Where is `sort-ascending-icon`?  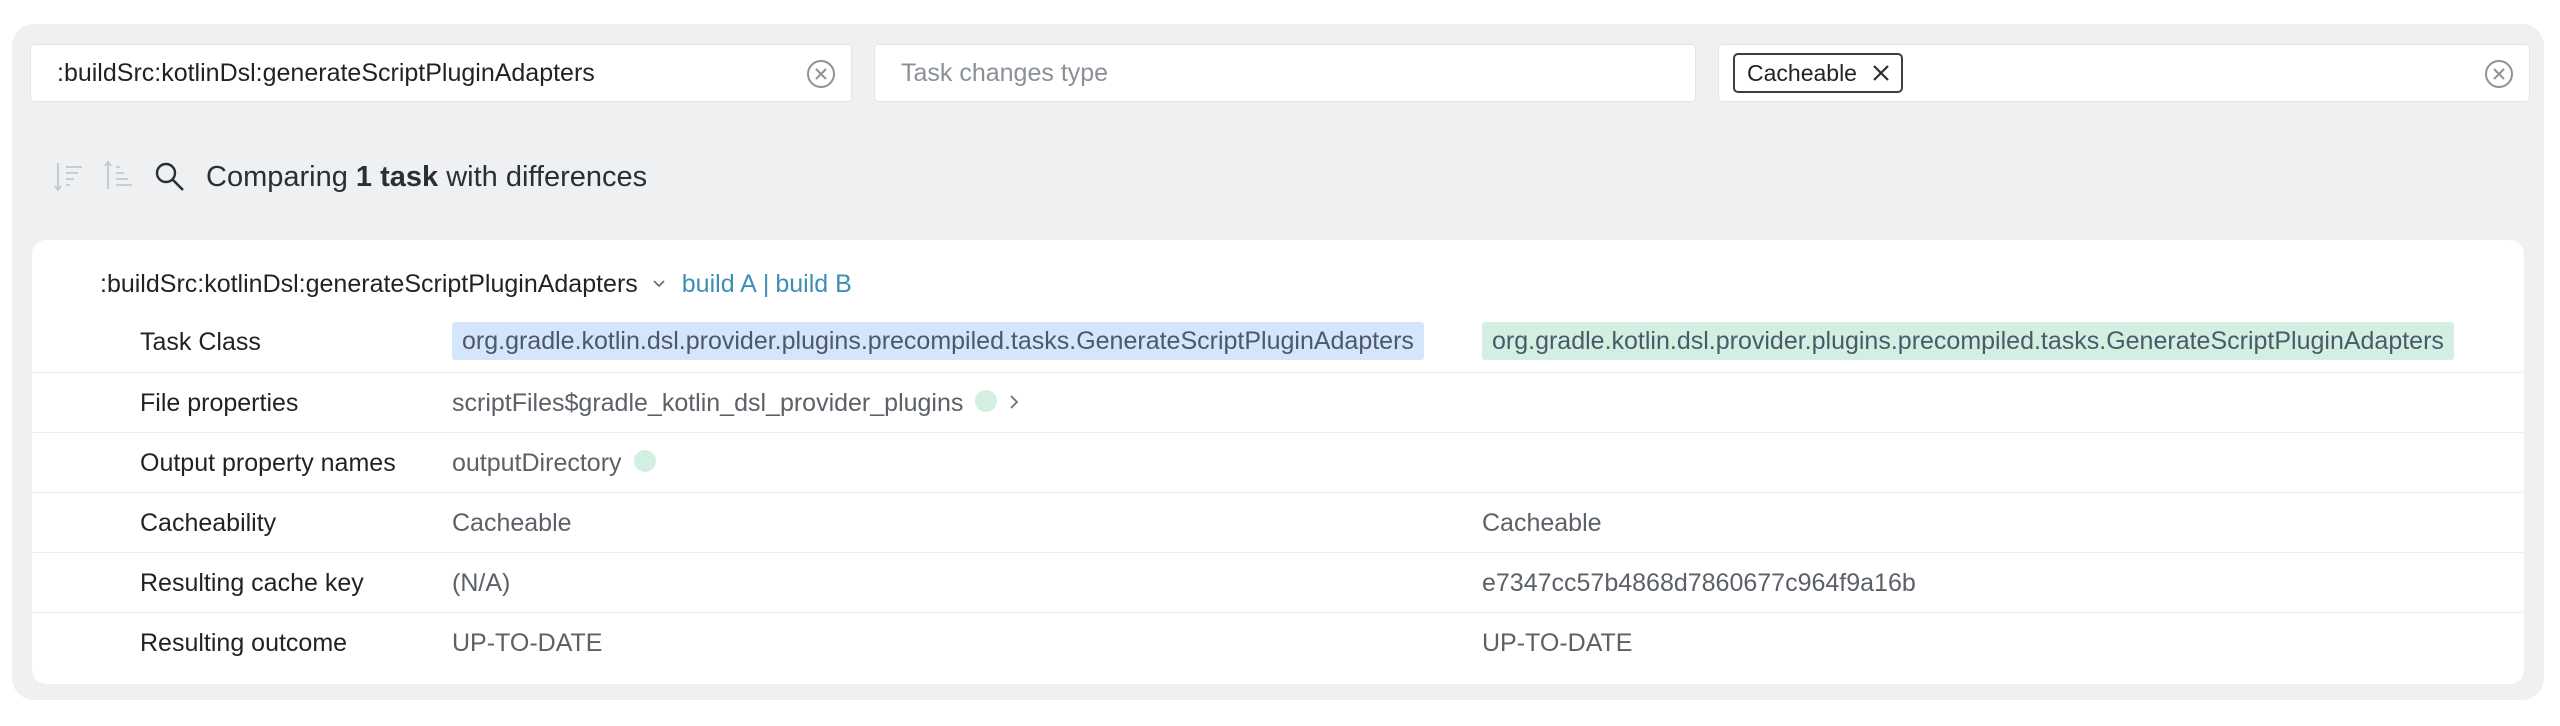 sort-ascending-icon is located at coordinates (120, 177).